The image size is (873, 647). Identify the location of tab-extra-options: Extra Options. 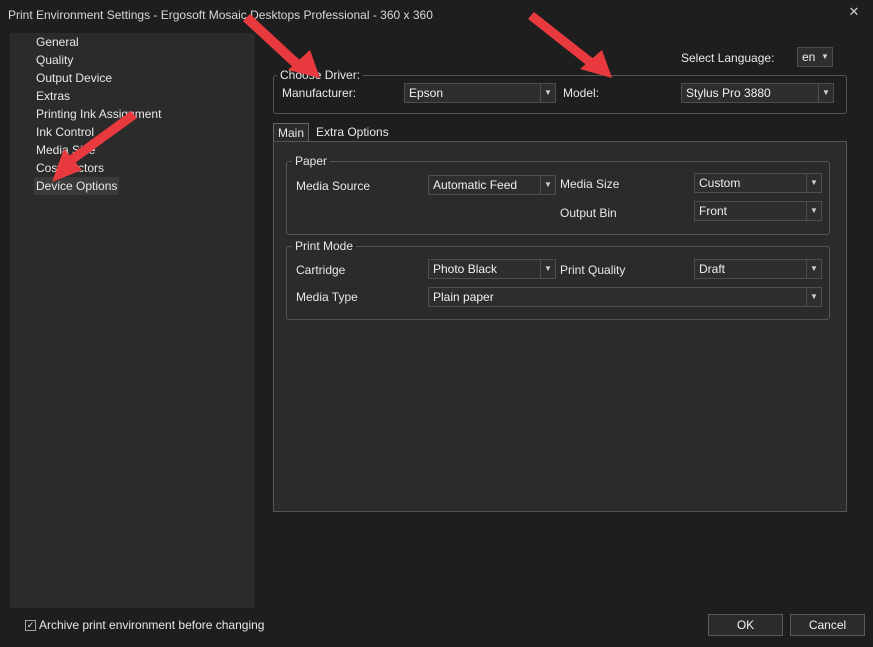
(352, 132).